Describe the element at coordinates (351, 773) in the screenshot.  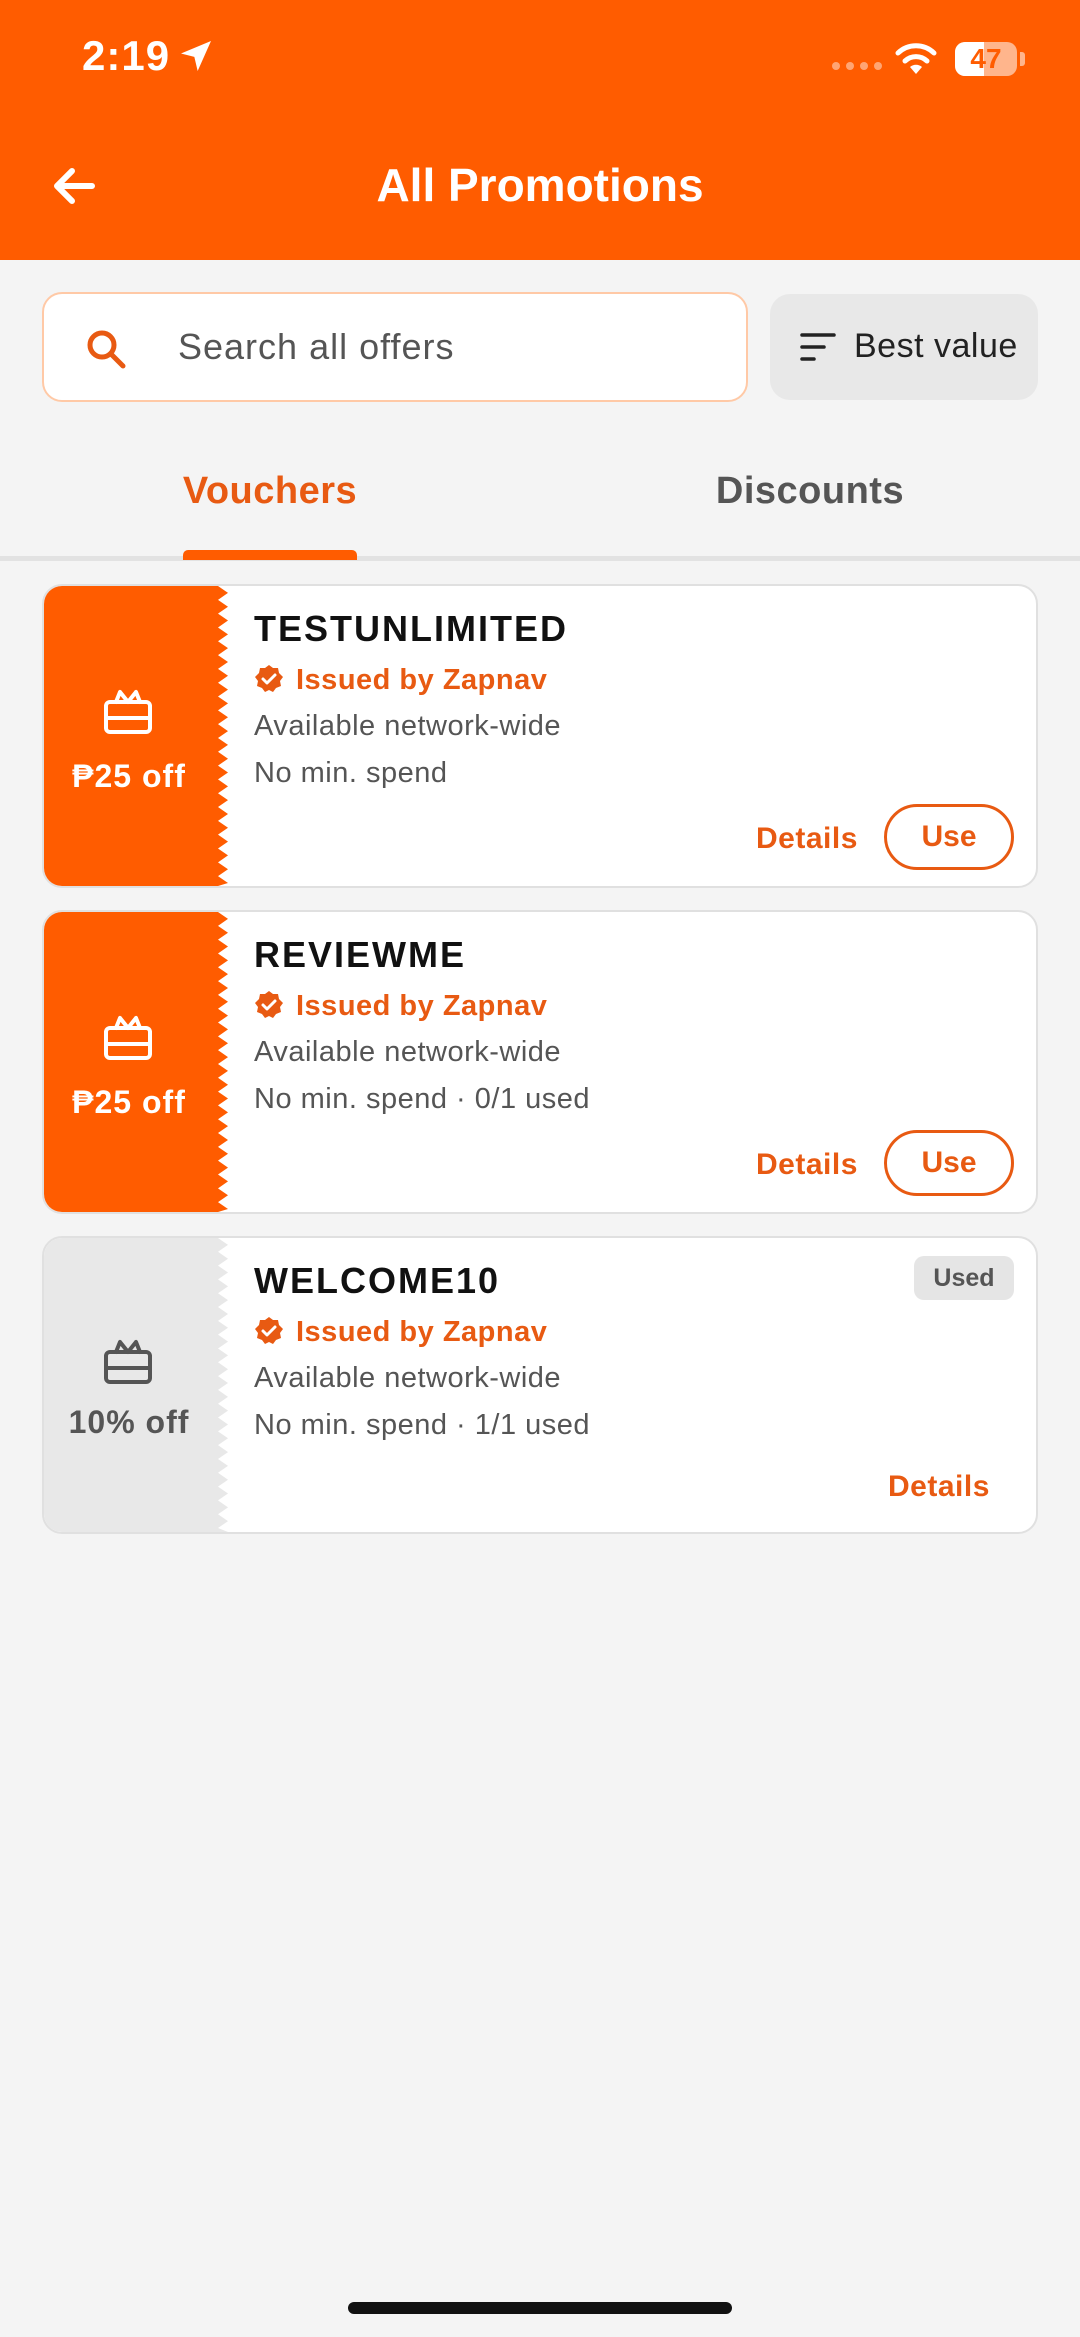
I see `voucher-terms: No min. spend` at that location.